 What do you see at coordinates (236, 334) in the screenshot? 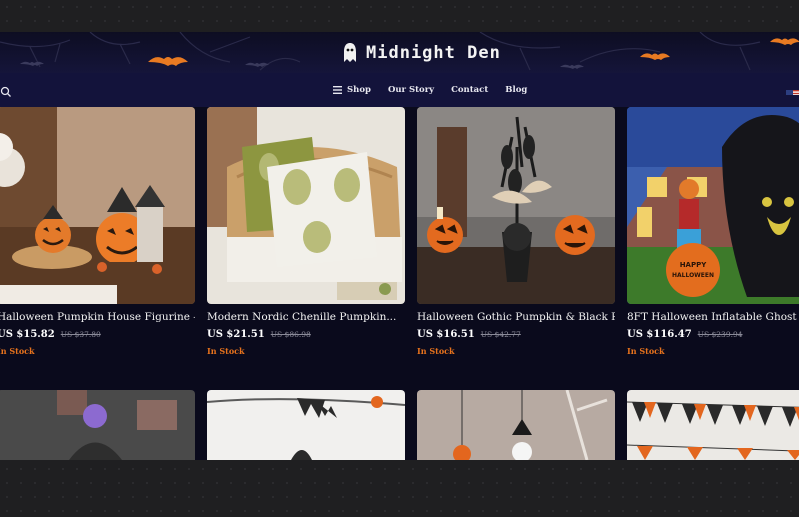
I see `product-price: US $21.51` at bounding box center [236, 334].